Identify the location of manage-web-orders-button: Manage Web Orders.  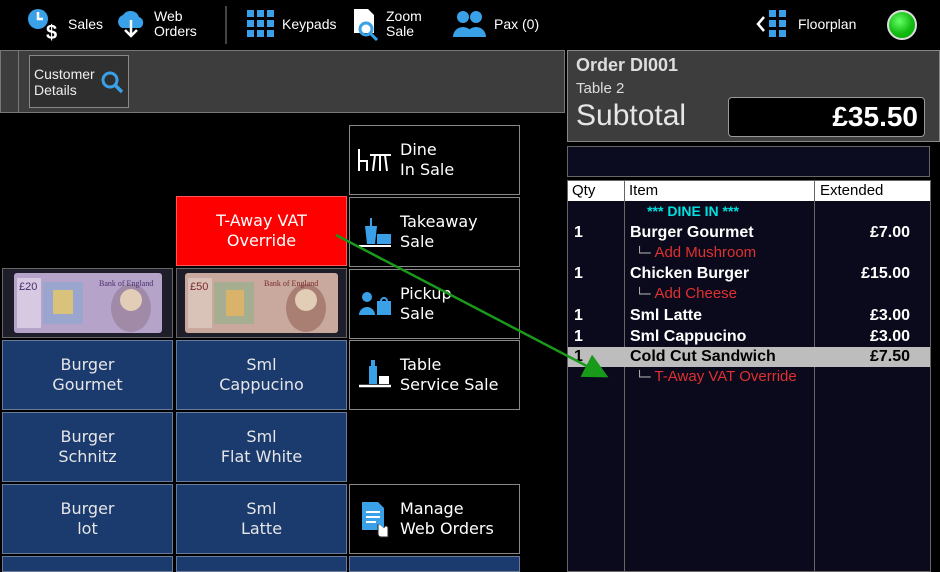
(434, 519).